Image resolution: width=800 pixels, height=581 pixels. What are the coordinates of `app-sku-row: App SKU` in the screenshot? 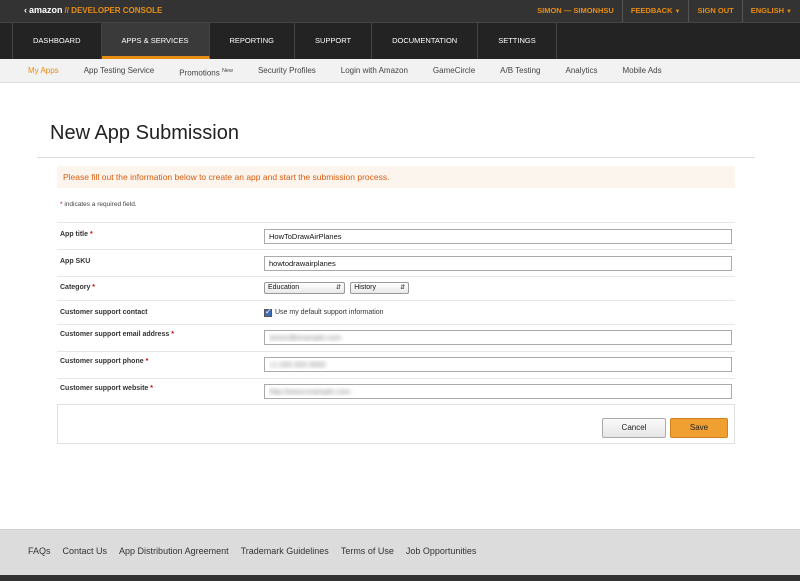 It's located at (396, 262).